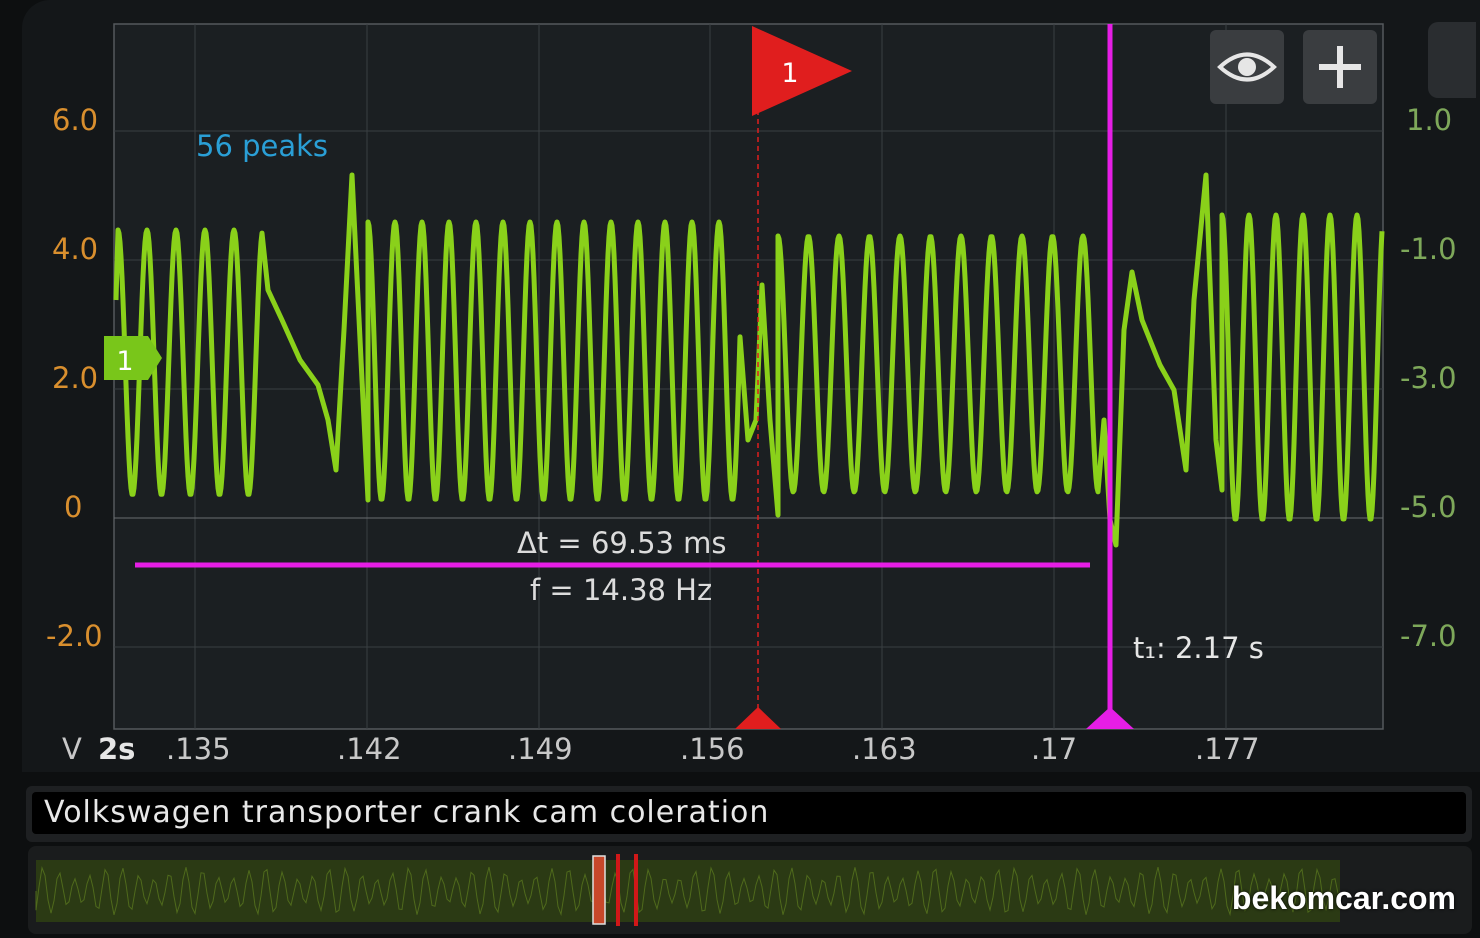 This screenshot has width=1480, height=938. What do you see at coordinates (1428, 378) in the screenshot?
I see `right-axis-label: -3.0` at bounding box center [1428, 378].